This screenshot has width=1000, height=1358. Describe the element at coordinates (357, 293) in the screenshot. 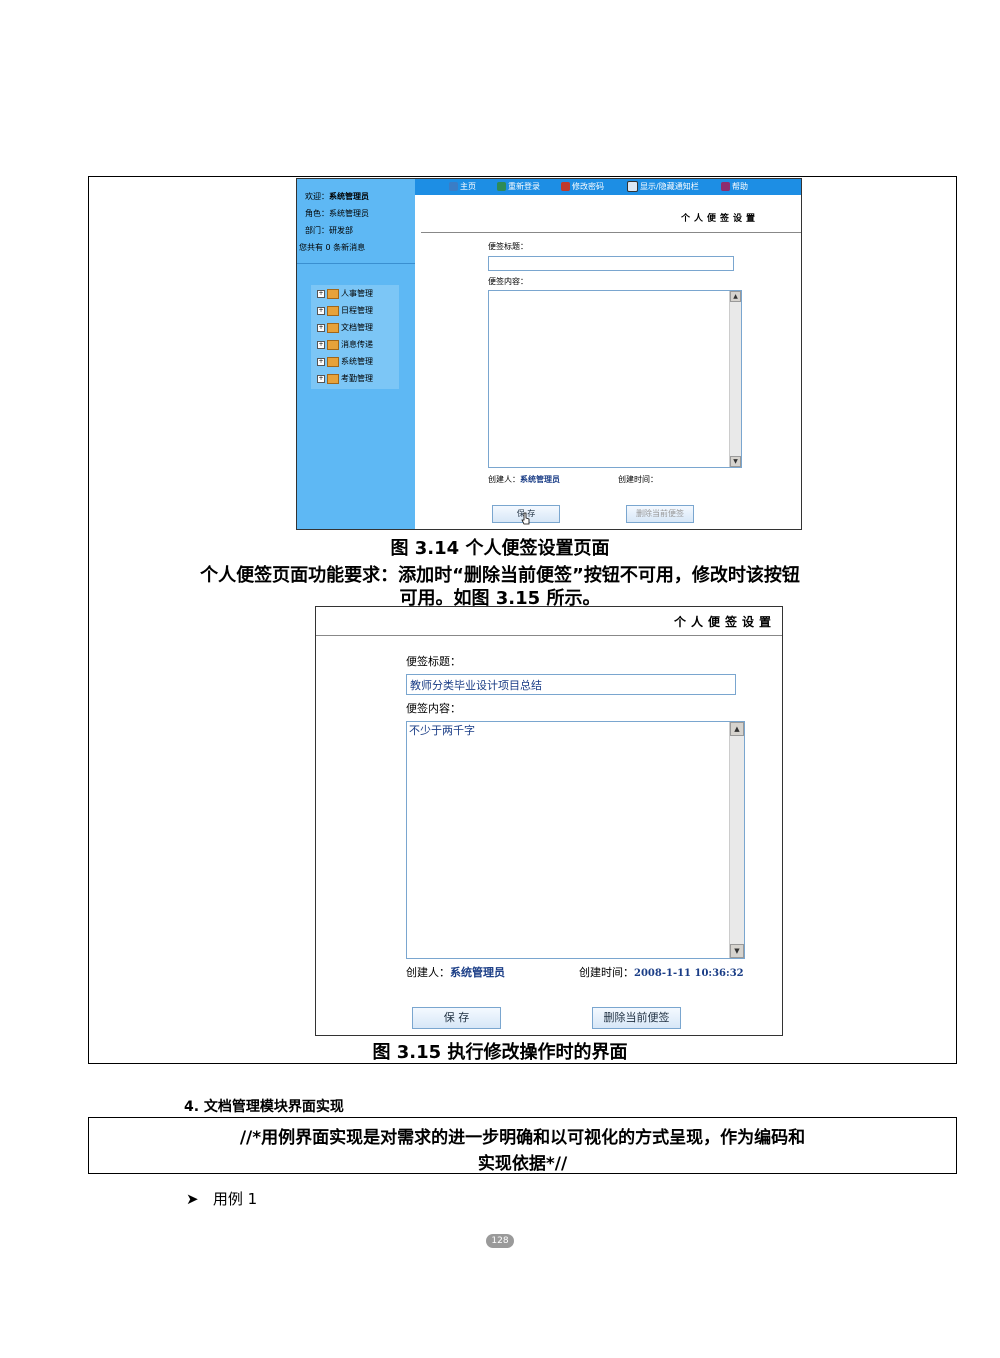

I see `tree-item-label: 人事管理` at that location.